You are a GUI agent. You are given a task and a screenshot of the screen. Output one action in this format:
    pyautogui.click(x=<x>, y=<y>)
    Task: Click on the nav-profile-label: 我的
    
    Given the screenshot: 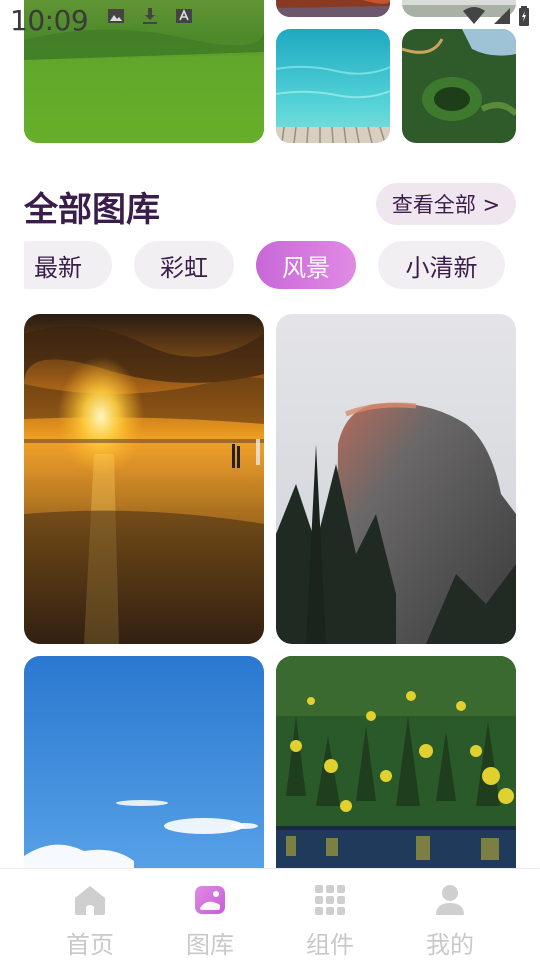 What is the action you would take?
    pyautogui.click(x=450, y=945)
    